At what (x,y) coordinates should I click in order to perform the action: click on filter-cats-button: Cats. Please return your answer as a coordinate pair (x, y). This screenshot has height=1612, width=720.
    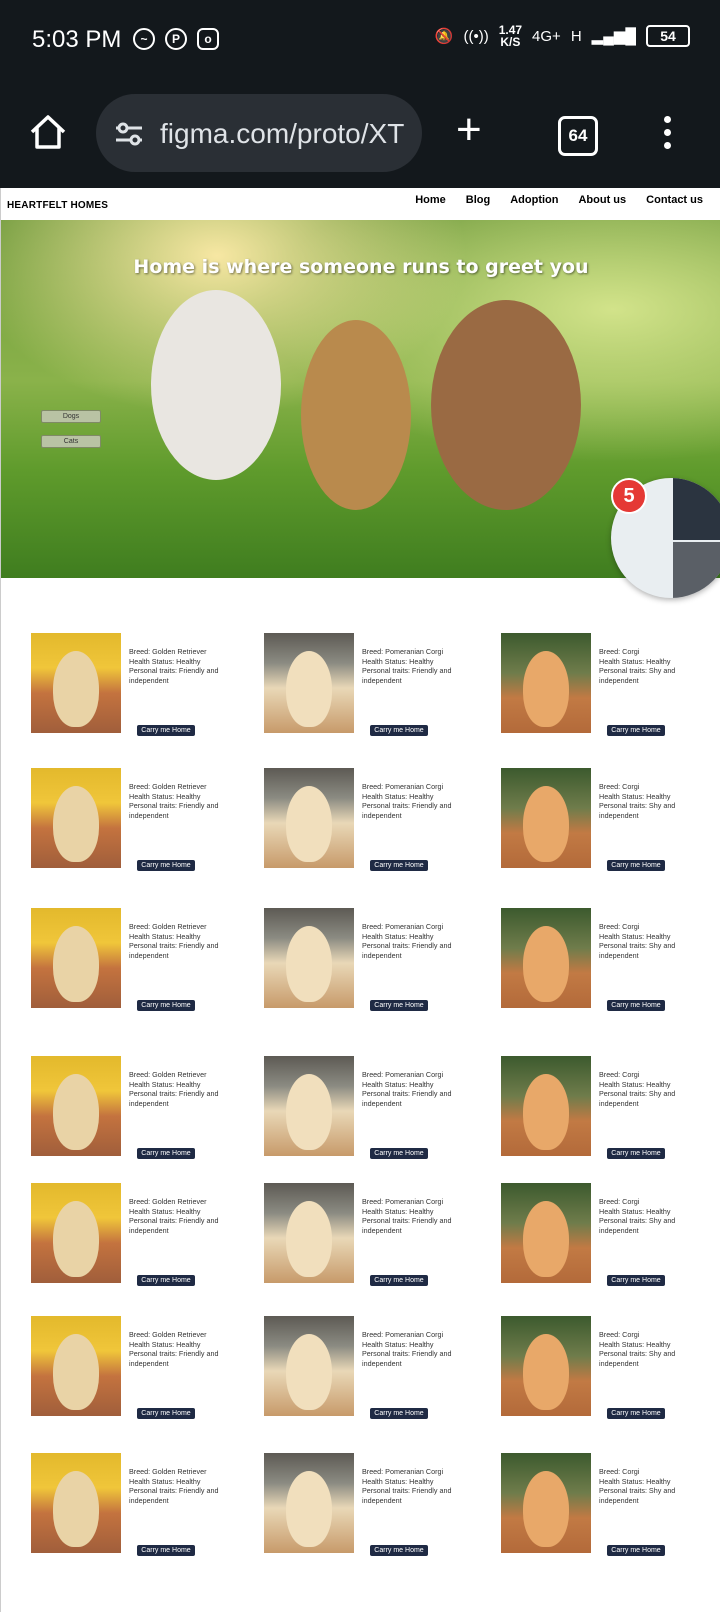
    Looking at the image, I should click on (71, 441).